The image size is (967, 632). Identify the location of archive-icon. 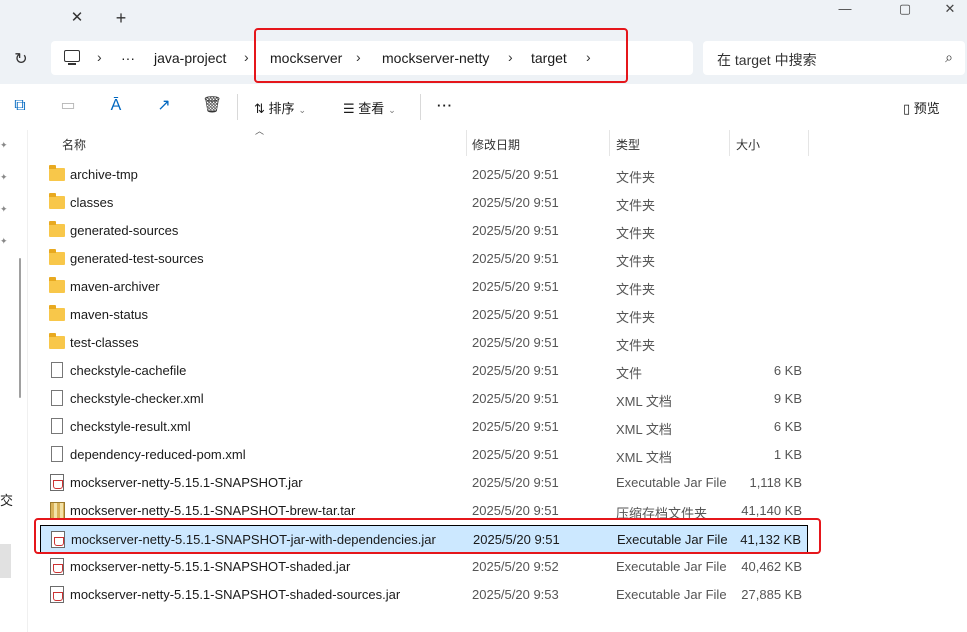
(57, 510).